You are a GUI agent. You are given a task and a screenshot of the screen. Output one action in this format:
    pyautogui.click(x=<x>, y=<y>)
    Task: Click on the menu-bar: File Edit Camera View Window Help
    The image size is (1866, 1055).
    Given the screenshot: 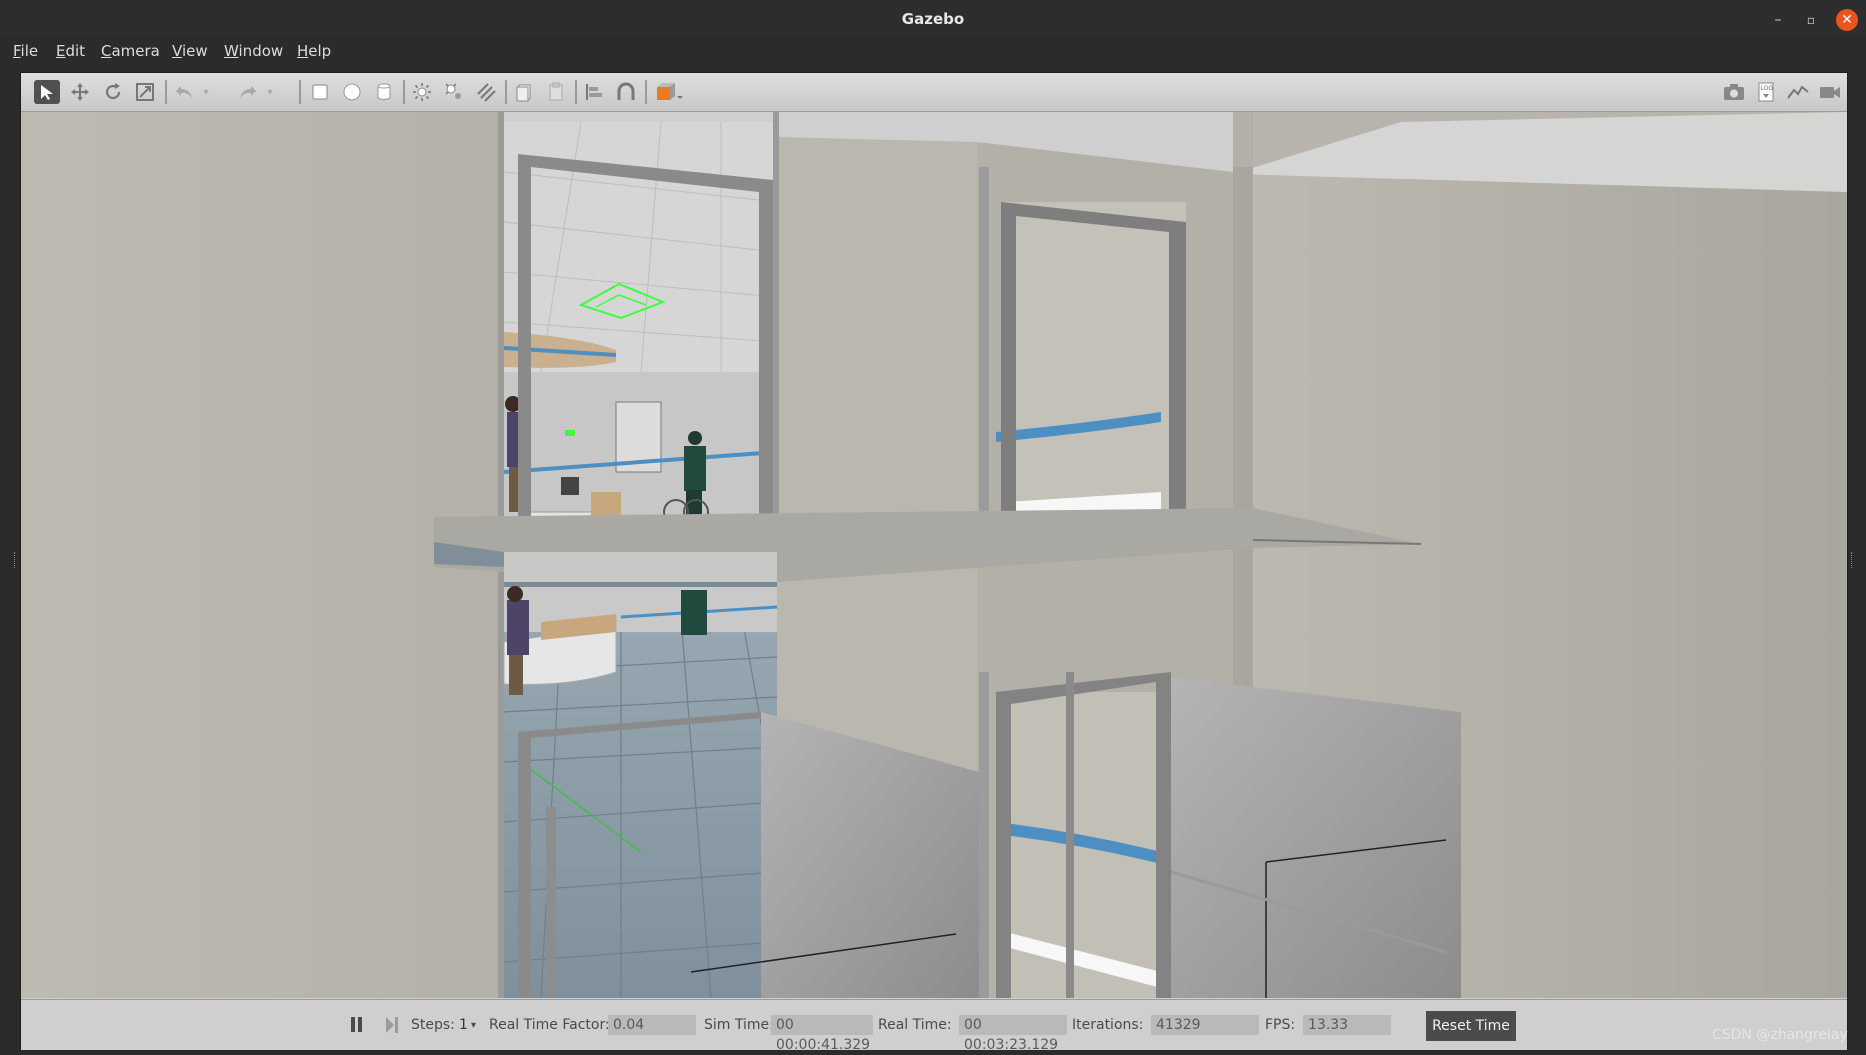 What is the action you would take?
    pyautogui.click(x=933, y=52)
    